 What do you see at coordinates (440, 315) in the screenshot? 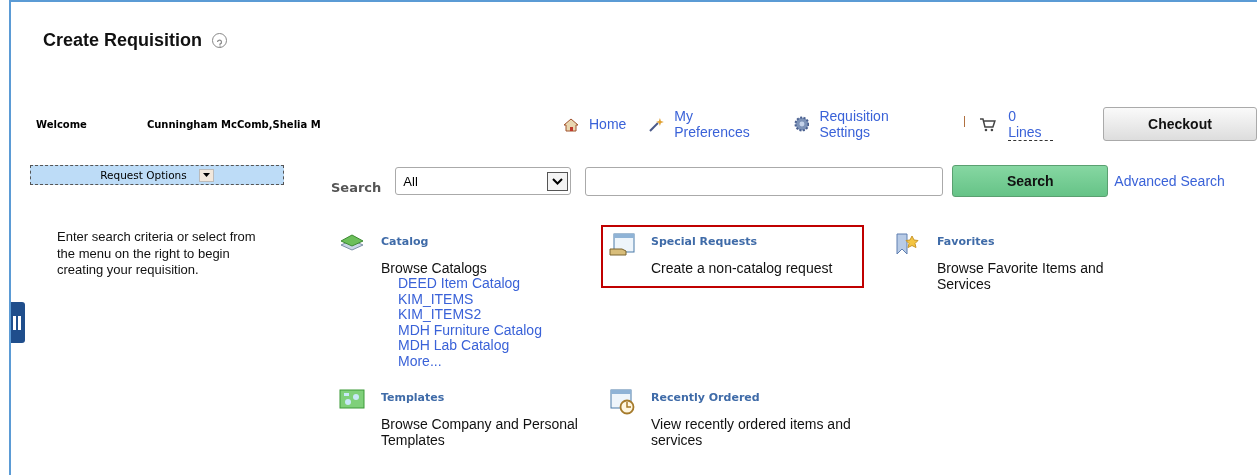
I see `catalog-link: KIM_ITEMS2` at bounding box center [440, 315].